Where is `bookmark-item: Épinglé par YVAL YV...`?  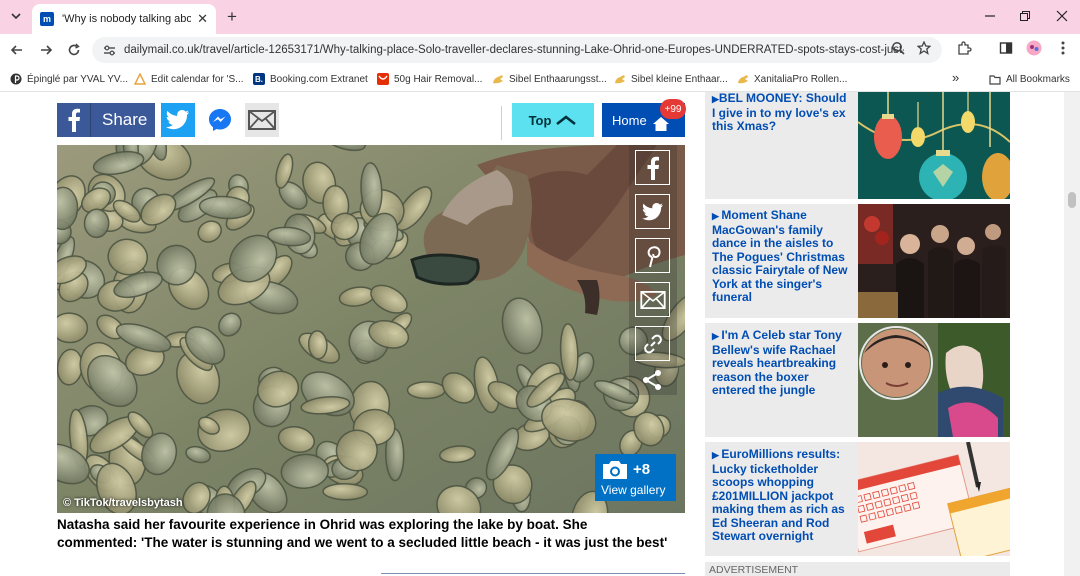 bookmark-item: Épinglé par YVAL YV... is located at coordinates (69, 79).